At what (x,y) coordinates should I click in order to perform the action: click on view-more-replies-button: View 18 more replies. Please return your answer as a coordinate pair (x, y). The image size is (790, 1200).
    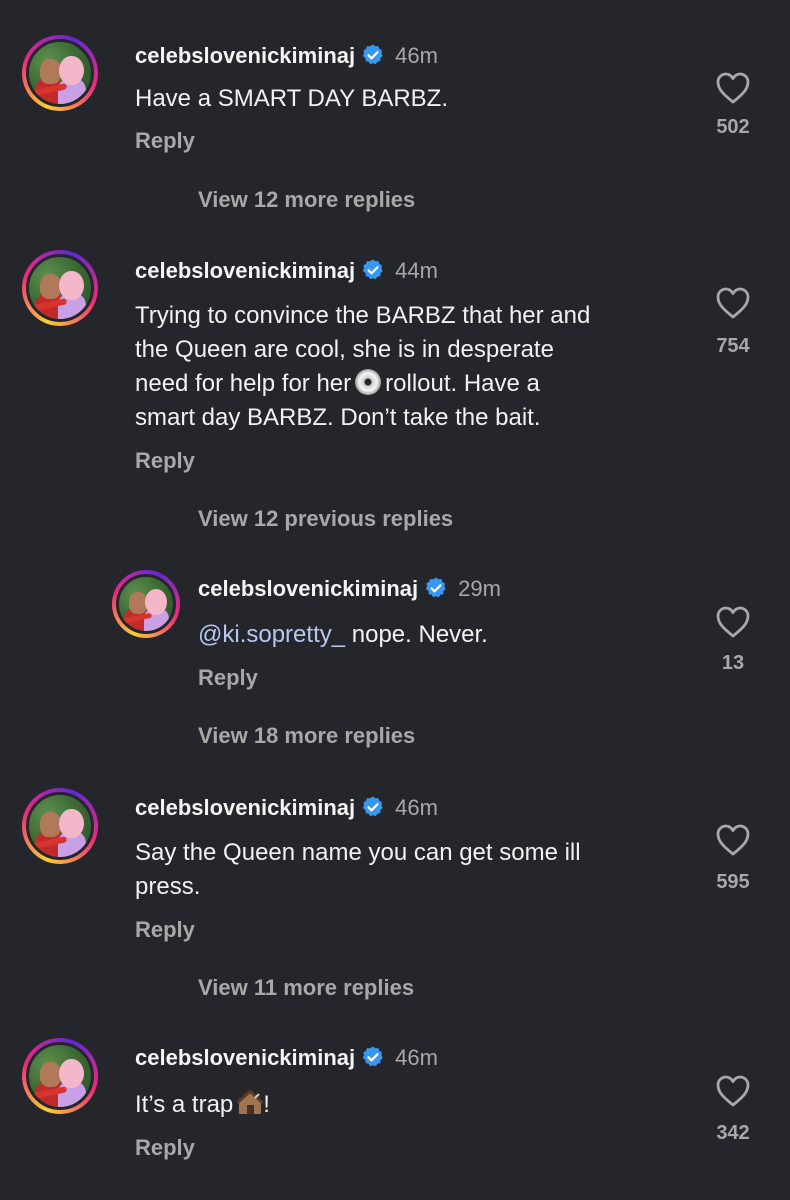
    Looking at the image, I should click on (306, 736).